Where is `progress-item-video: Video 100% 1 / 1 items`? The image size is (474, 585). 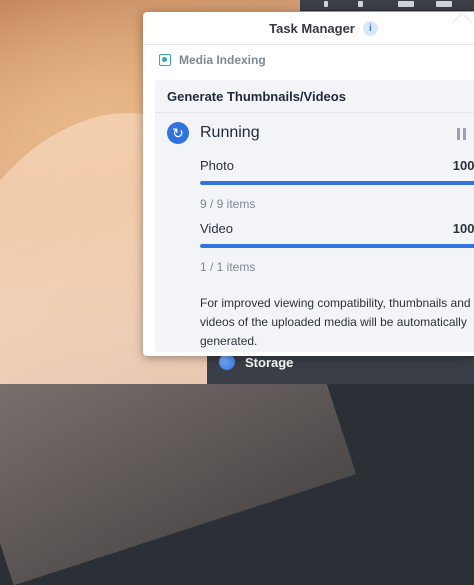
progress-item-video: Video 100% 1 / 1 items is located at coordinates (337, 247).